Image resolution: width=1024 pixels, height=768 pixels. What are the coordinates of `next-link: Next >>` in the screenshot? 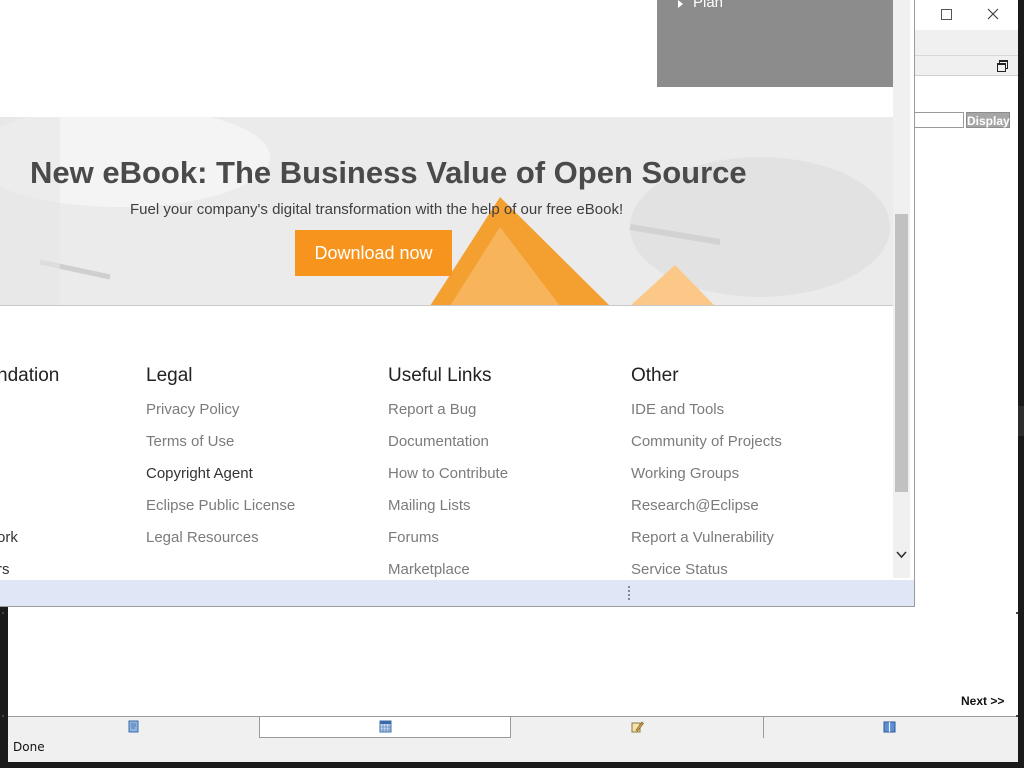 It's located at (982, 701).